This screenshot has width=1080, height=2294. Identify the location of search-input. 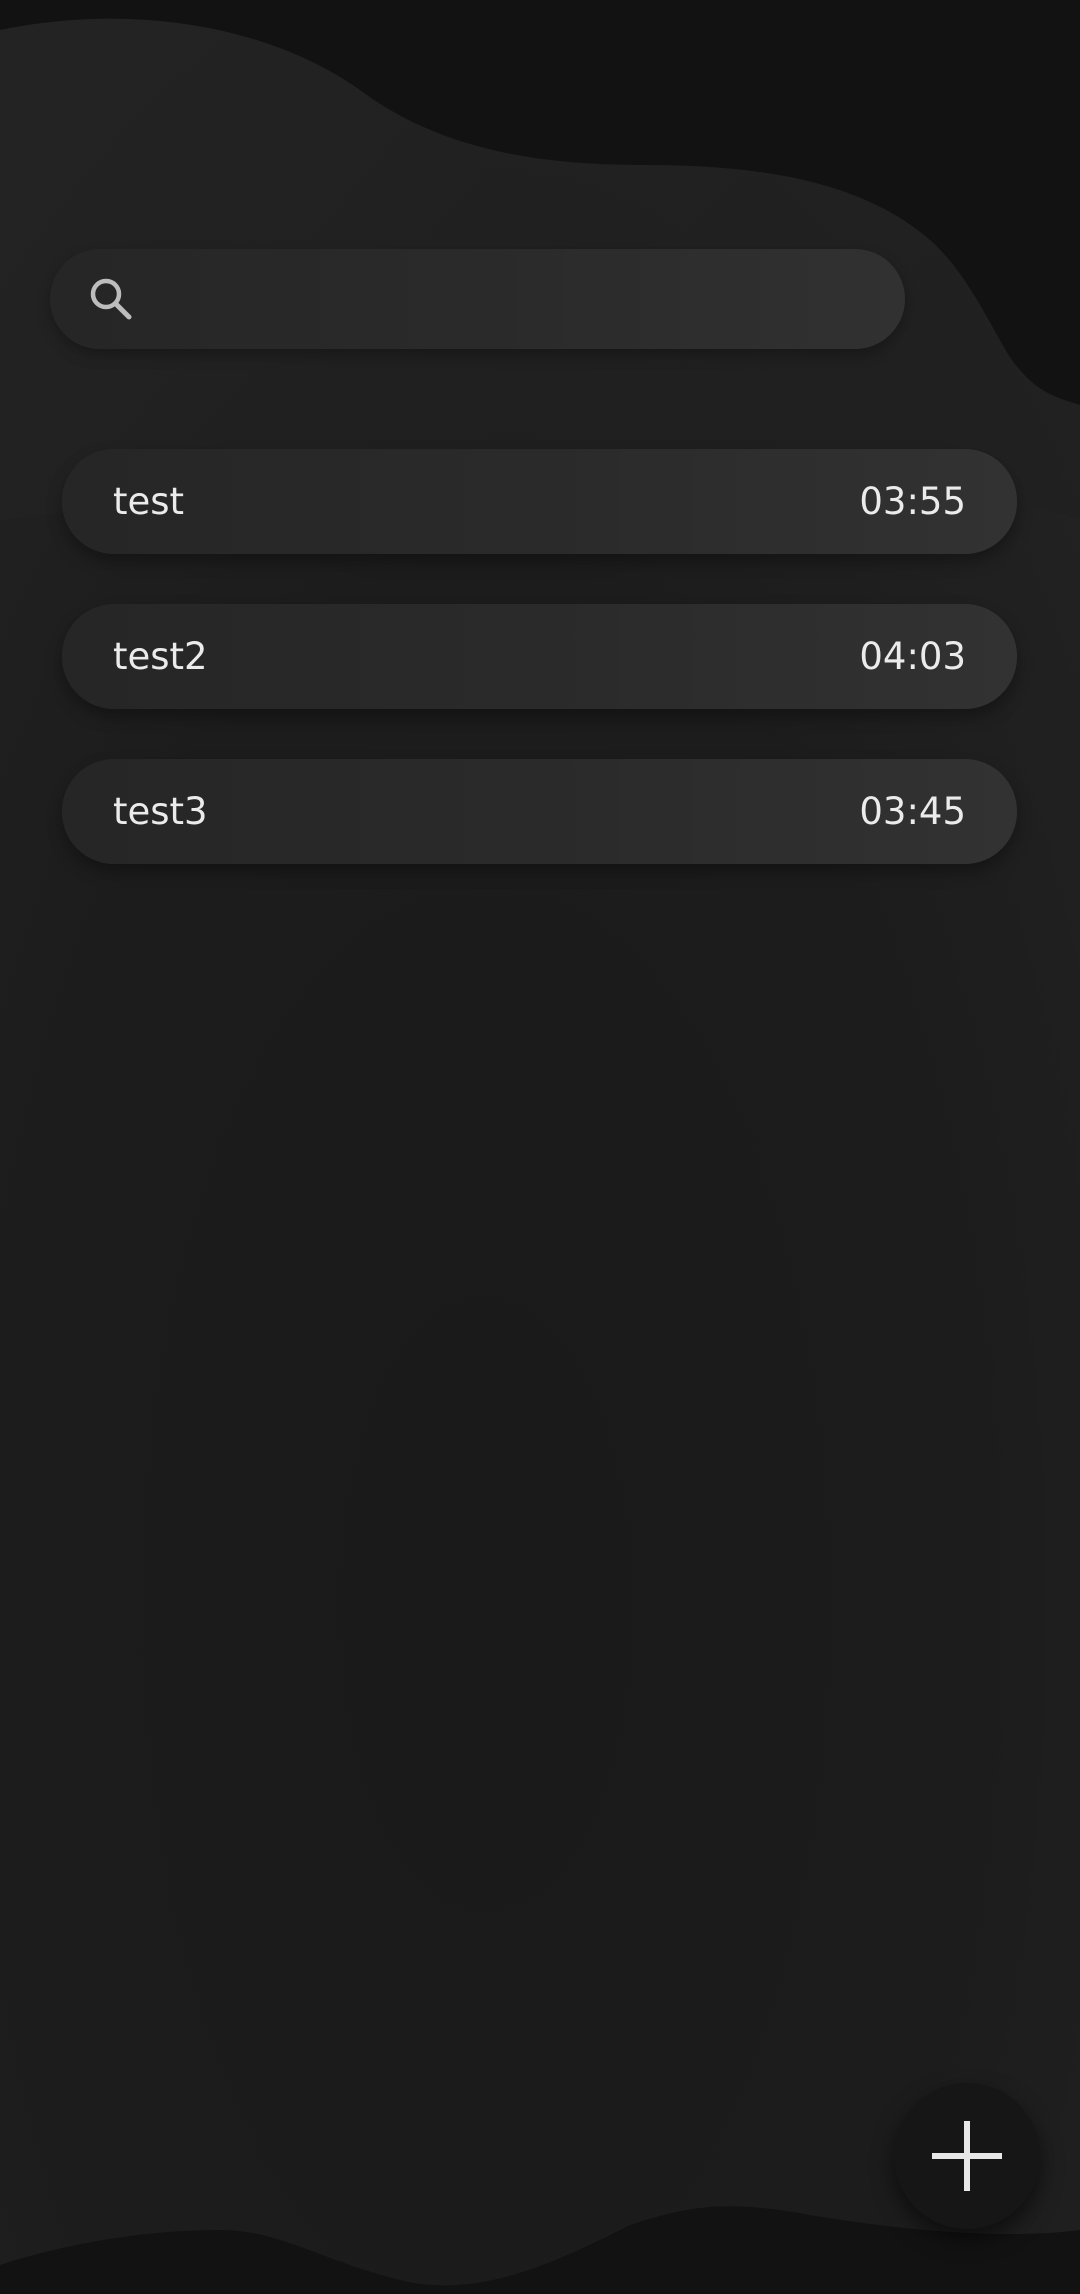
(517, 300).